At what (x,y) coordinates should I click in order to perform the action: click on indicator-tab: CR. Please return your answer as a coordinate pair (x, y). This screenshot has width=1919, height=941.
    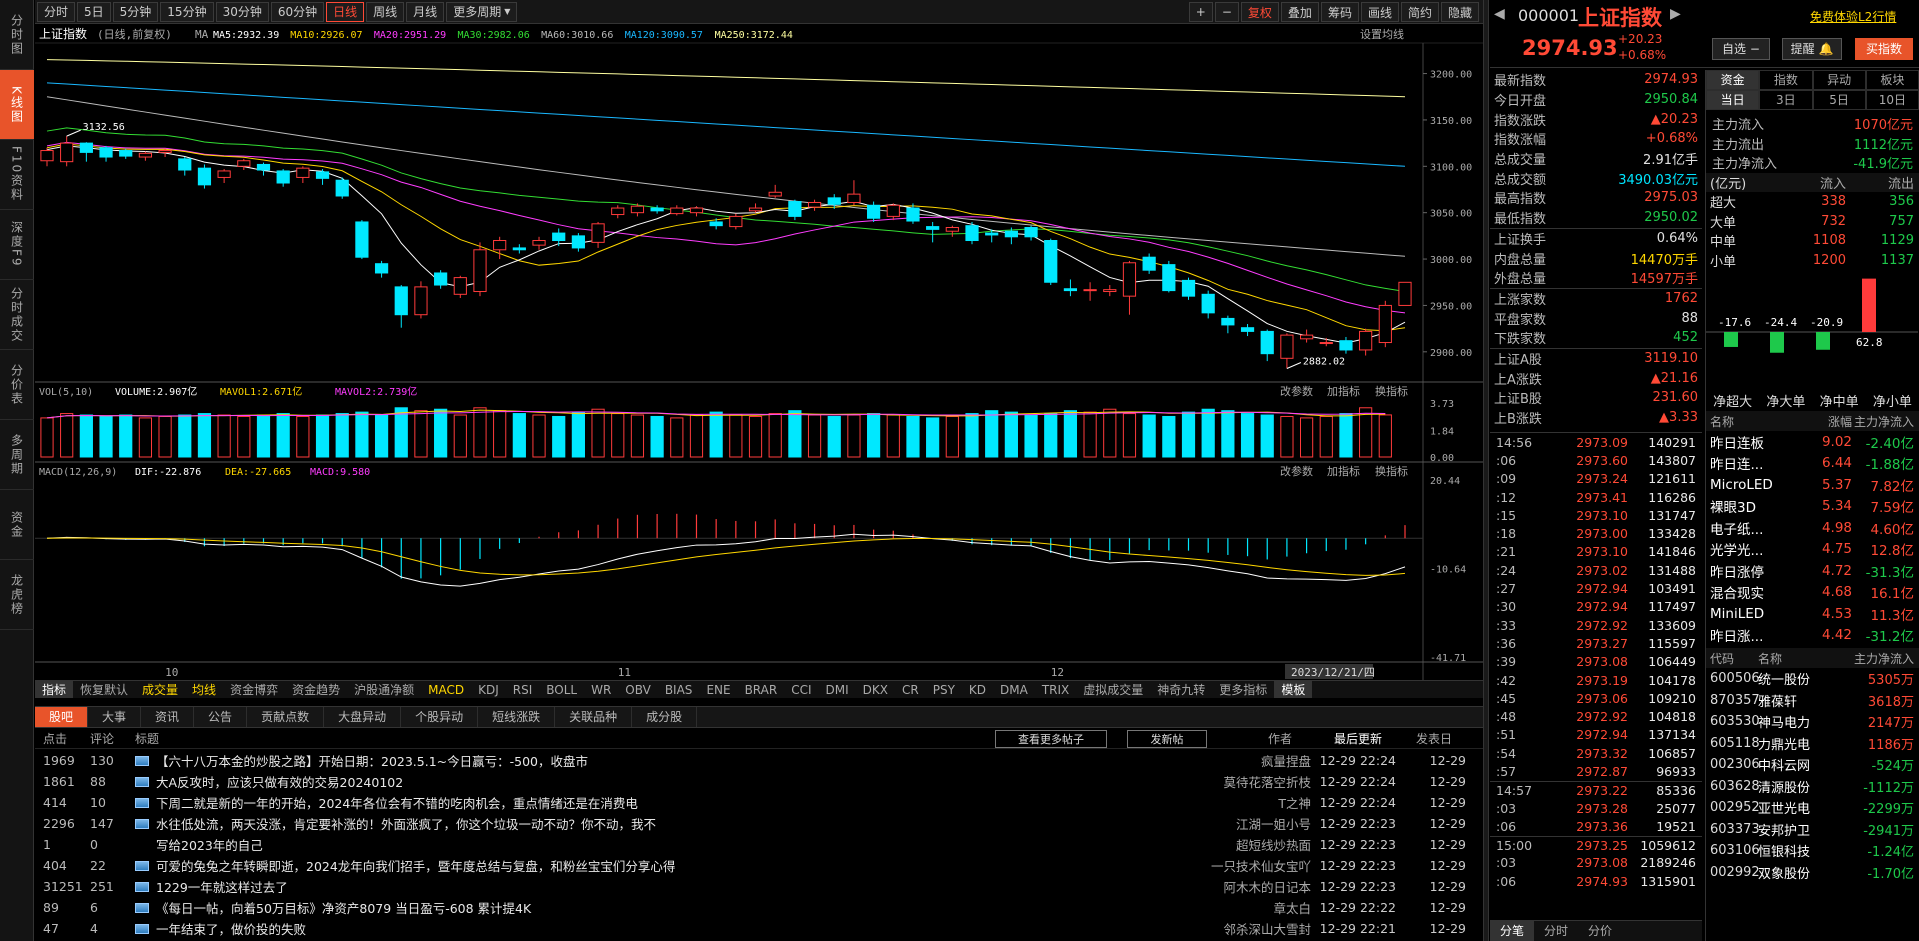
    Looking at the image, I should click on (910, 690).